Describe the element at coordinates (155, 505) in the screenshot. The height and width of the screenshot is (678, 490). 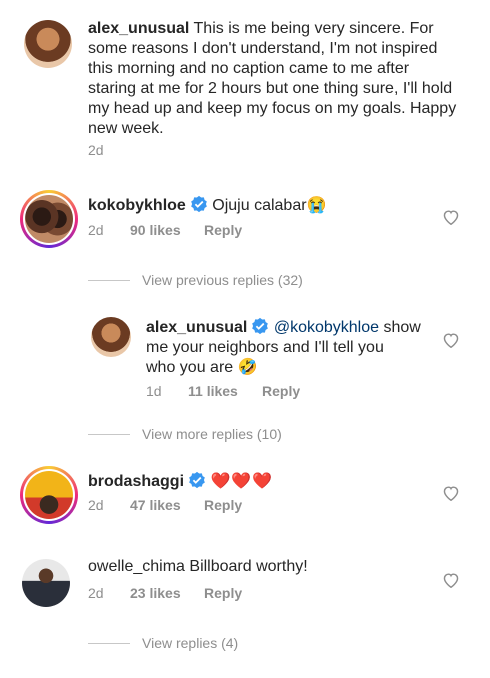
I see `comment-2-likes: 47 likes` at that location.